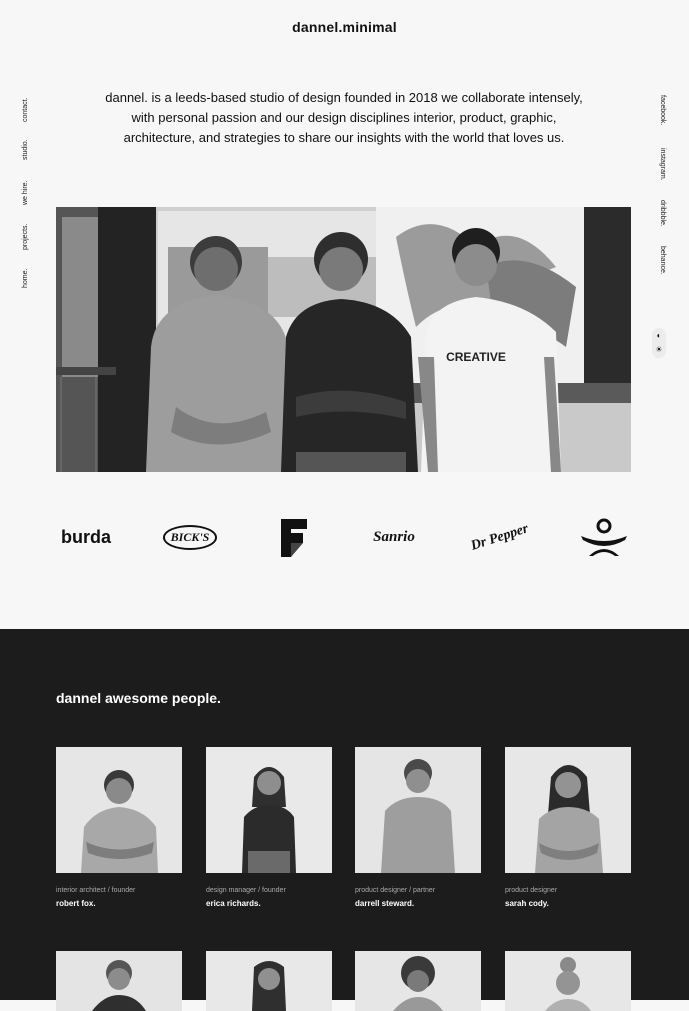 The height and width of the screenshot is (1011, 689). Describe the element at coordinates (344, 27) in the screenshot. I see `brand-logo: dannel.minimal` at that location.